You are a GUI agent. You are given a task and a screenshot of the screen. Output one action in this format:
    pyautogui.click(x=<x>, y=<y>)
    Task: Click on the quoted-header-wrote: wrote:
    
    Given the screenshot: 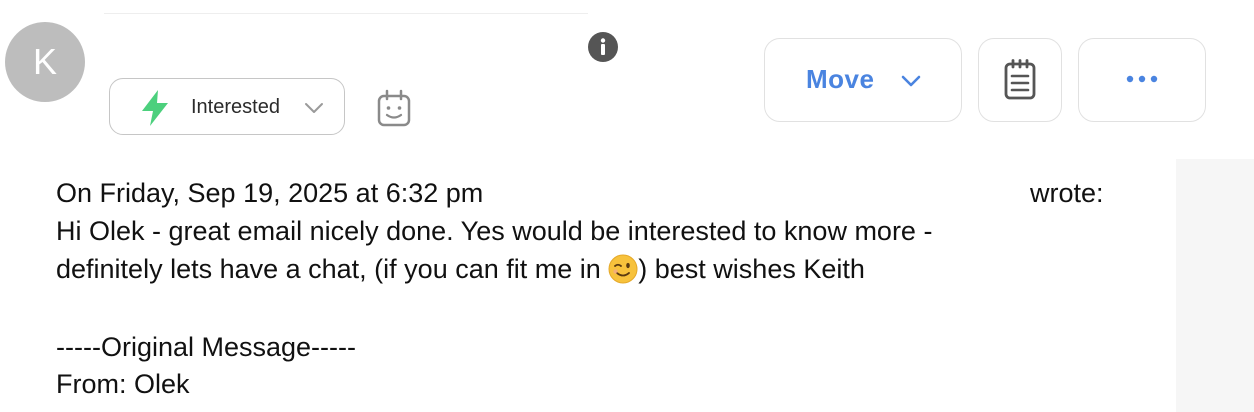 What is the action you would take?
    pyautogui.click(x=1067, y=193)
    